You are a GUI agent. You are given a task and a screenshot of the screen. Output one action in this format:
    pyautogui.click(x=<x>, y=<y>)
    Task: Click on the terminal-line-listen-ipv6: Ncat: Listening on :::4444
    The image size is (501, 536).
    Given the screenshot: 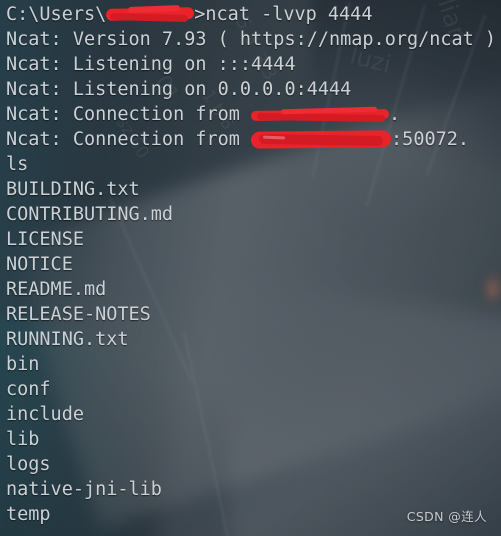 What is the action you would take?
    pyautogui.click(x=151, y=64)
    